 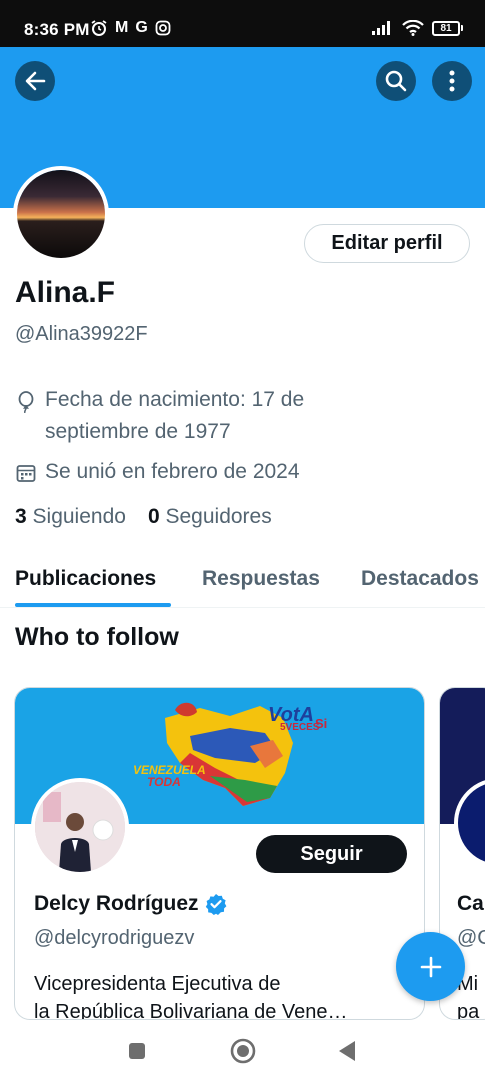 I want to click on suggestion-name-row: Delcy Rodríguez, so click(x=130, y=904).